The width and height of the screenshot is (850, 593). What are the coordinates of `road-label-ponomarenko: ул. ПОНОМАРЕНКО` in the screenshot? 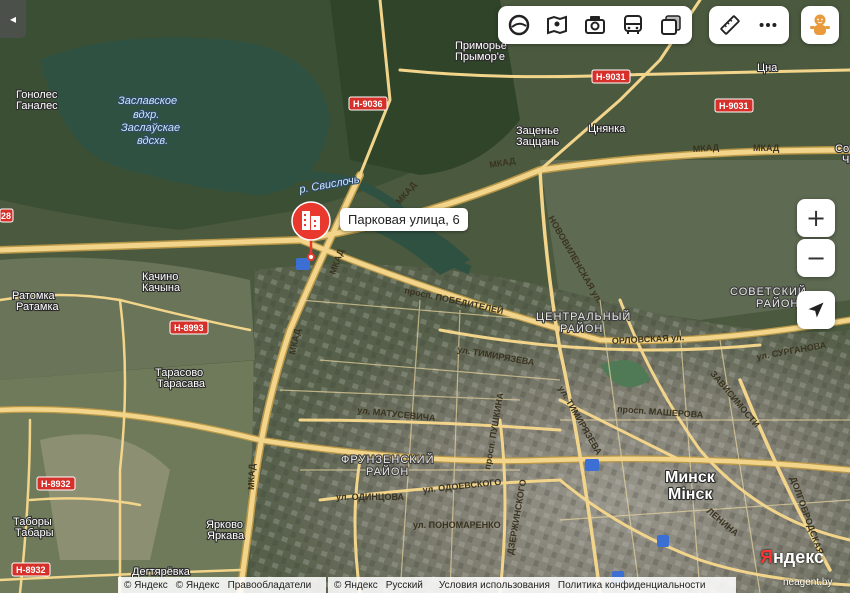 It's located at (457, 525).